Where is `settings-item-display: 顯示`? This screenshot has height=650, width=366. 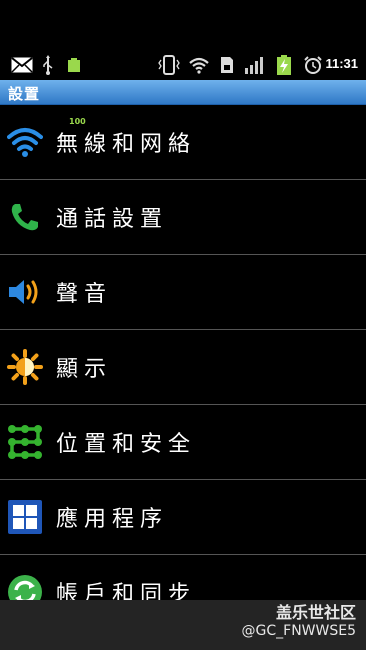
settings-item-display: 顯示 is located at coordinates (183, 367).